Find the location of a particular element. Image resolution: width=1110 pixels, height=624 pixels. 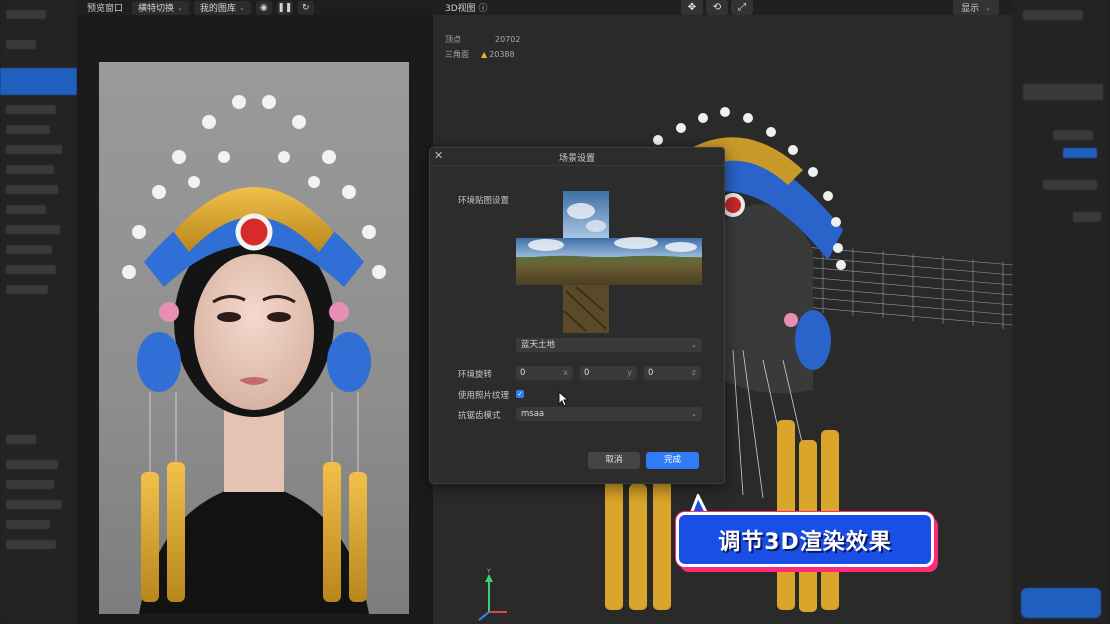

rotation-y-value: 0 is located at coordinates (587, 373).